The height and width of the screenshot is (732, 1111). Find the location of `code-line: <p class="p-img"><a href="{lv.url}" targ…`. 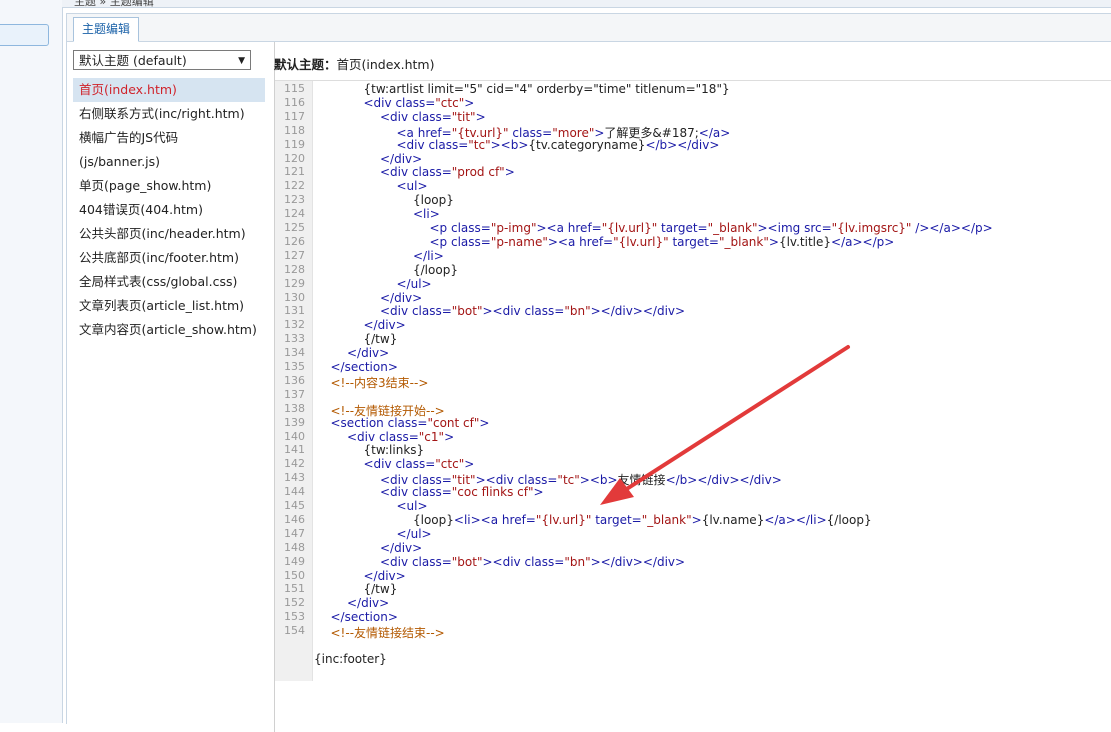

code-line: <p class="p-img"><a href="{lv.url}" targ… is located at coordinates (711, 228).